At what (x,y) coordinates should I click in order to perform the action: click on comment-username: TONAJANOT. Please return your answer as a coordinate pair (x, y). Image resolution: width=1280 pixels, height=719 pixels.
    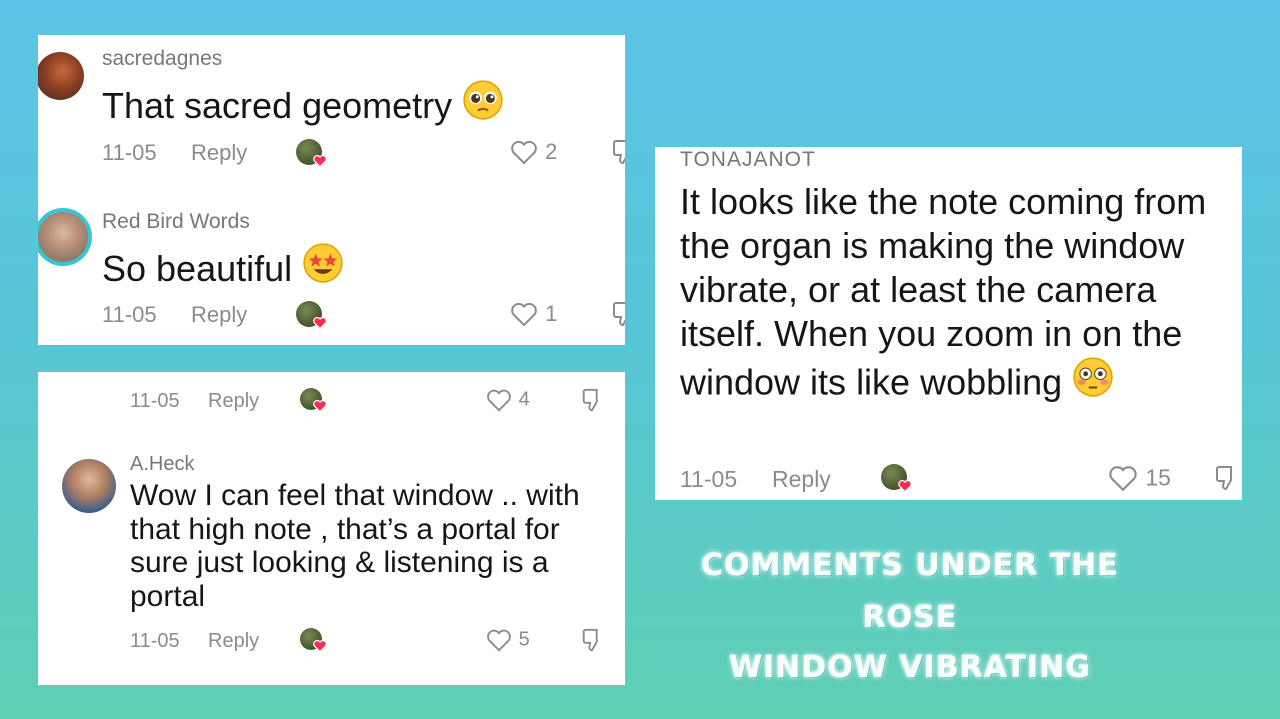
    Looking at the image, I should click on (748, 160).